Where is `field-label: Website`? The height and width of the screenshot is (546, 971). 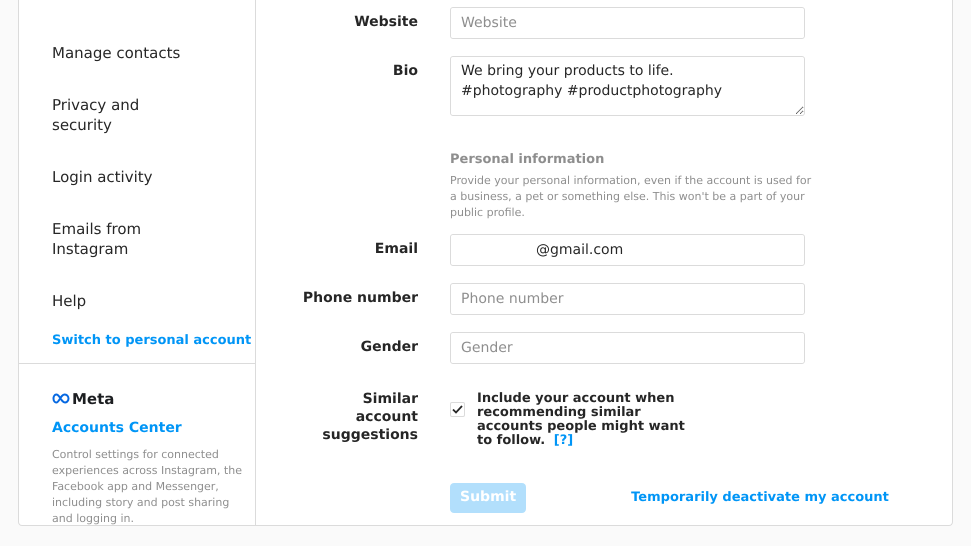 field-label: Website is located at coordinates (386, 22).